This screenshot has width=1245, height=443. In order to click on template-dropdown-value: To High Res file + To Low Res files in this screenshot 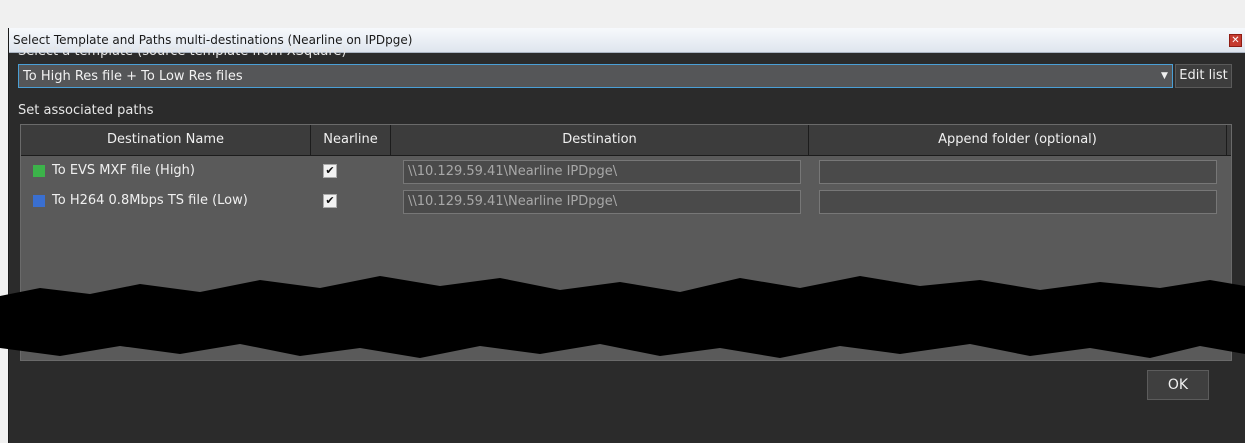, I will do `click(133, 76)`.